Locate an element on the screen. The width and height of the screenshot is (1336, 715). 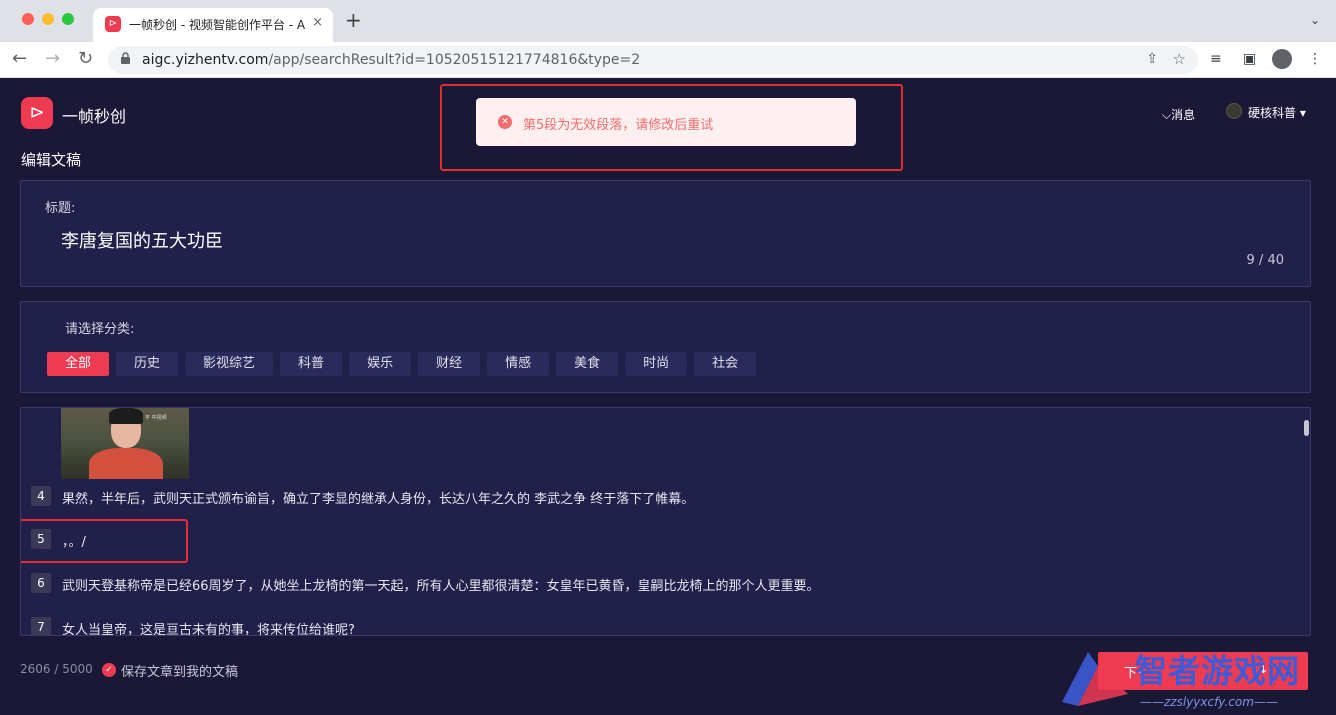
browser-tab-bar: ⊳ 一帧秒创 - 视频智能创作平台 - A × + ⌄ is located at coordinates (668, 21).